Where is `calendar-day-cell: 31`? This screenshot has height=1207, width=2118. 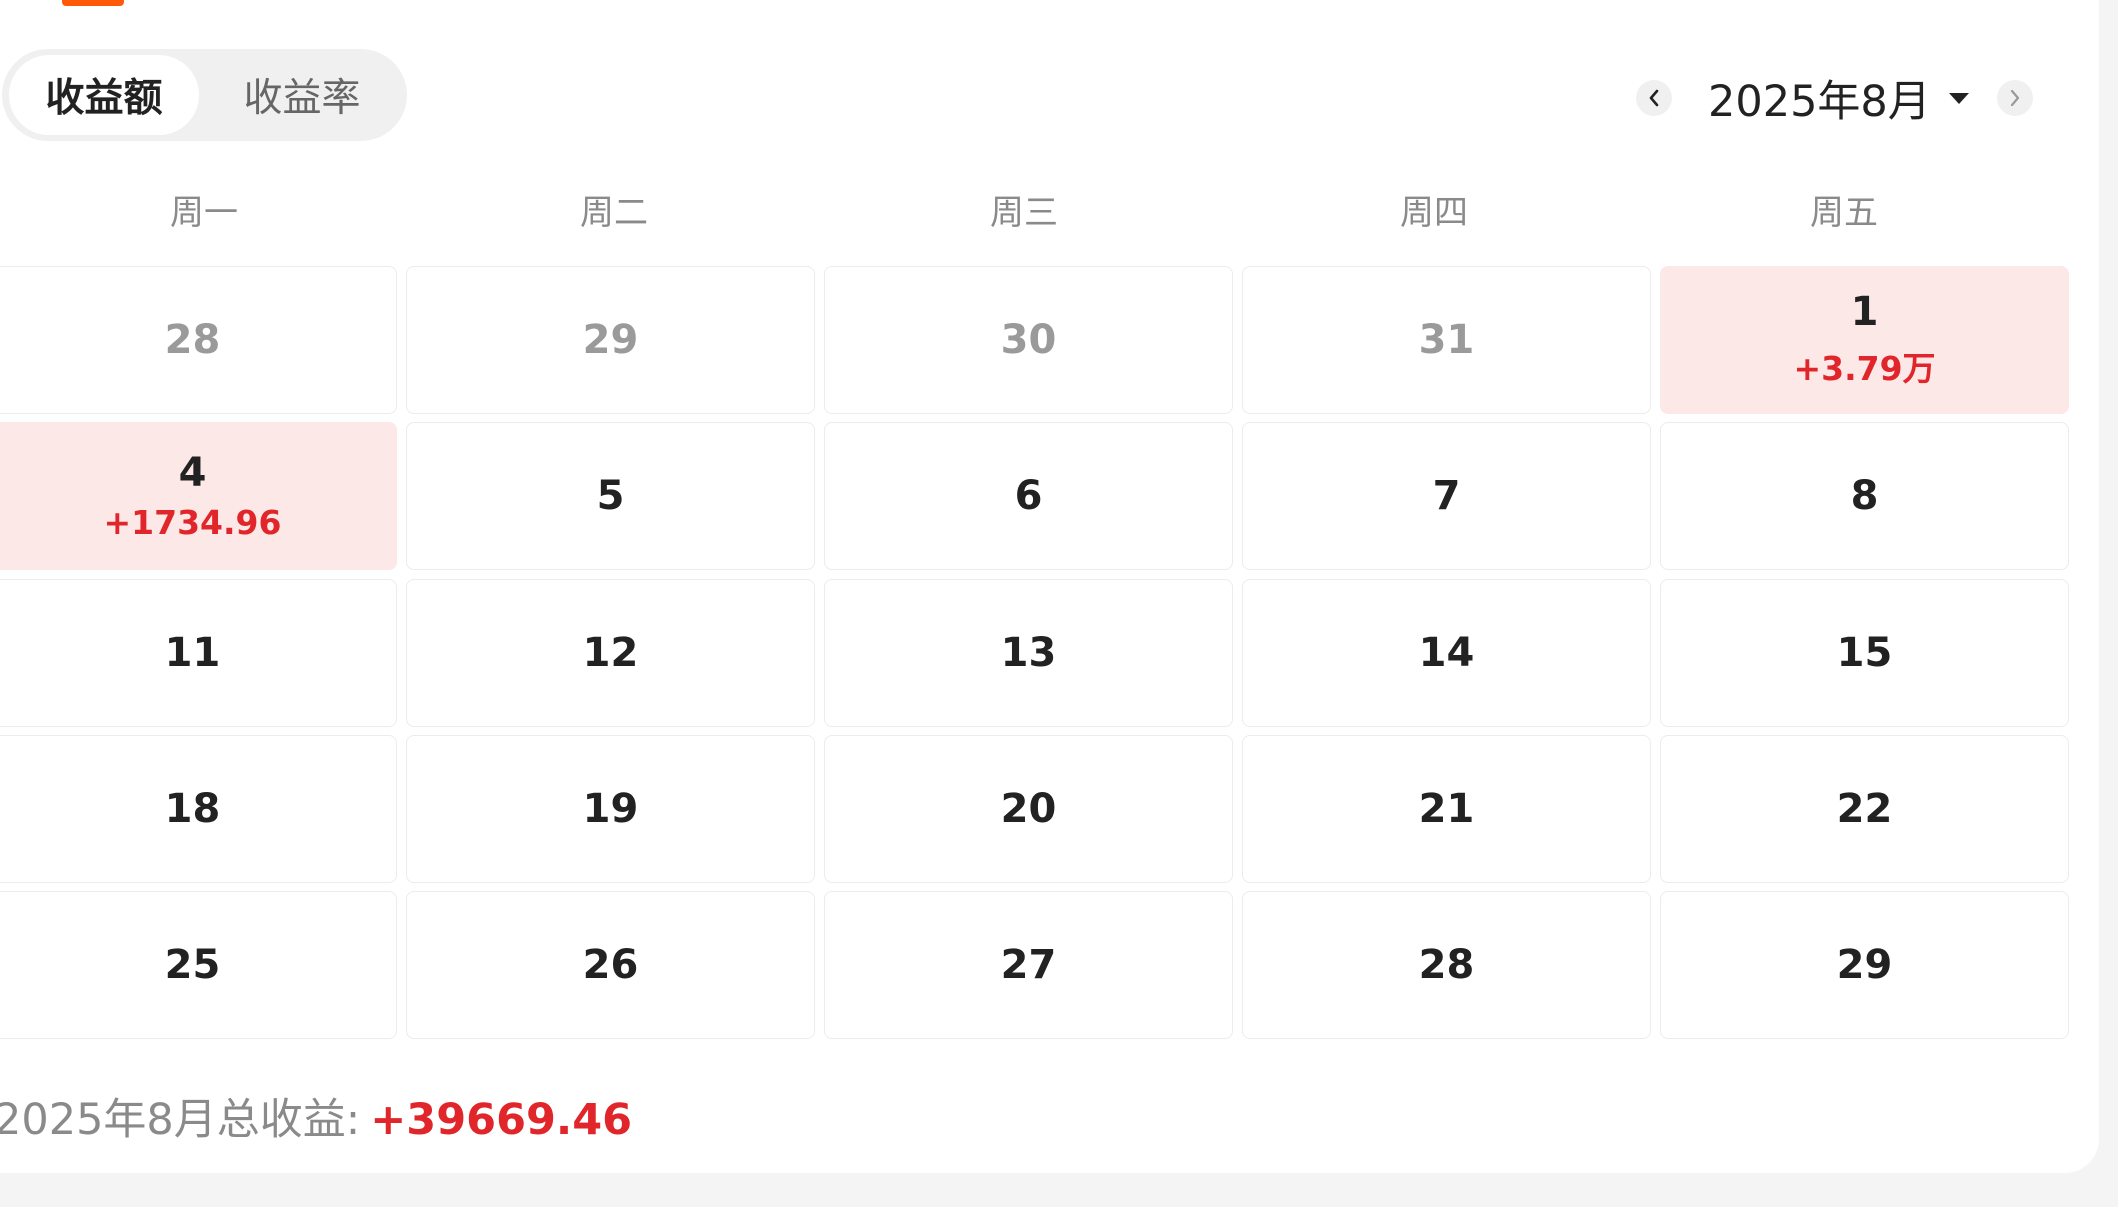 calendar-day-cell: 31 is located at coordinates (1446, 340).